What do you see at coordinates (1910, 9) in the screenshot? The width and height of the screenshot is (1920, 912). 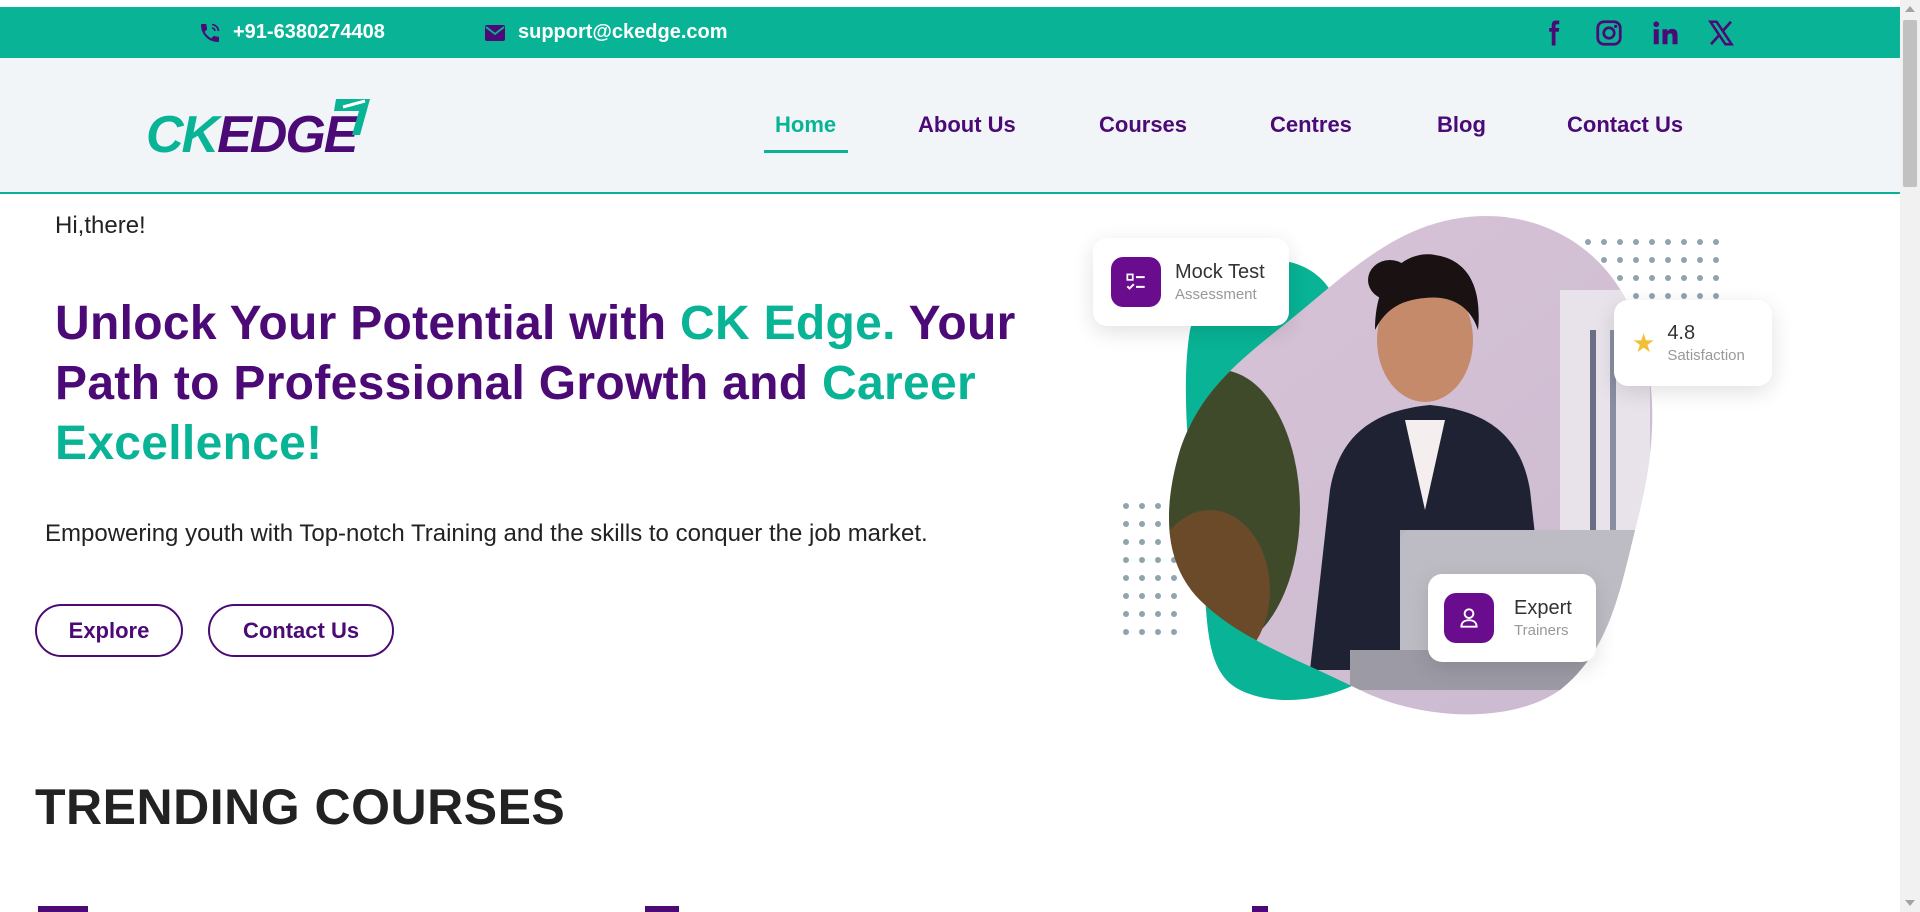 I see `scroll-up-arrow` at bounding box center [1910, 9].